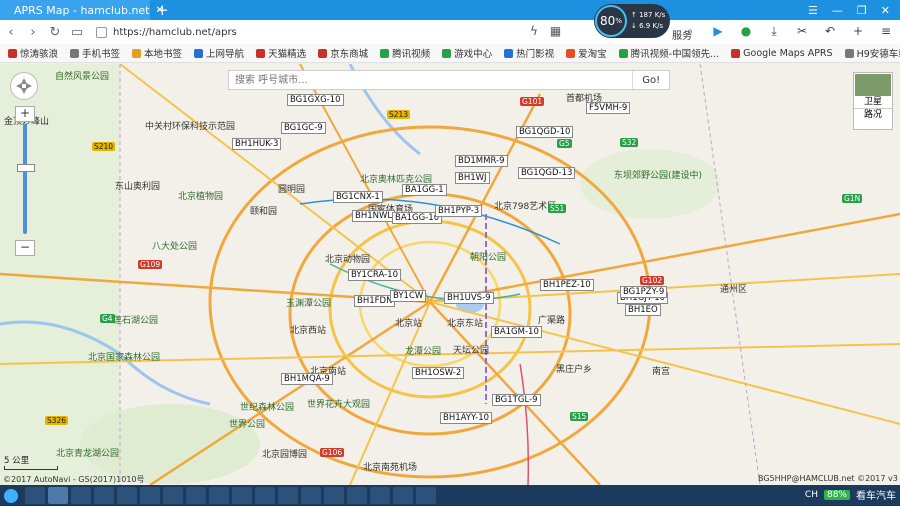 The image size is (900, 506). I want to click on zoom-slider, so click(26, 179).